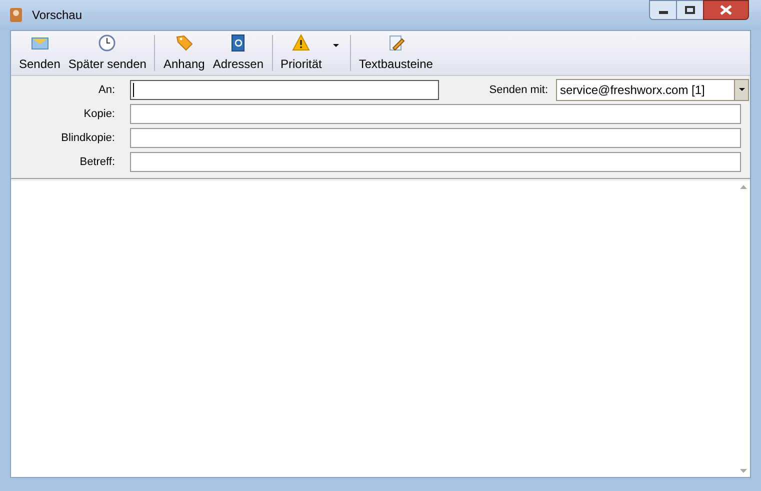 This screenshot has height=491, width=761. Describe the element at coordinates (184, 53) in the screenshot. I see `toolbar-button: Anhang` at that location.